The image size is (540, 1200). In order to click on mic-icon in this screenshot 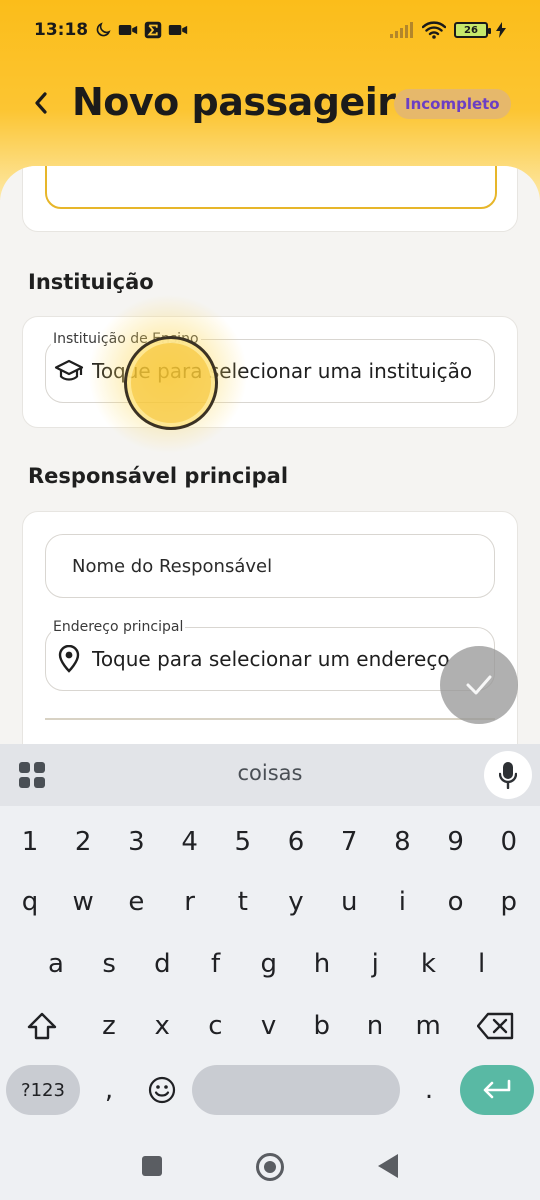, I will do `click(508, 775)`.